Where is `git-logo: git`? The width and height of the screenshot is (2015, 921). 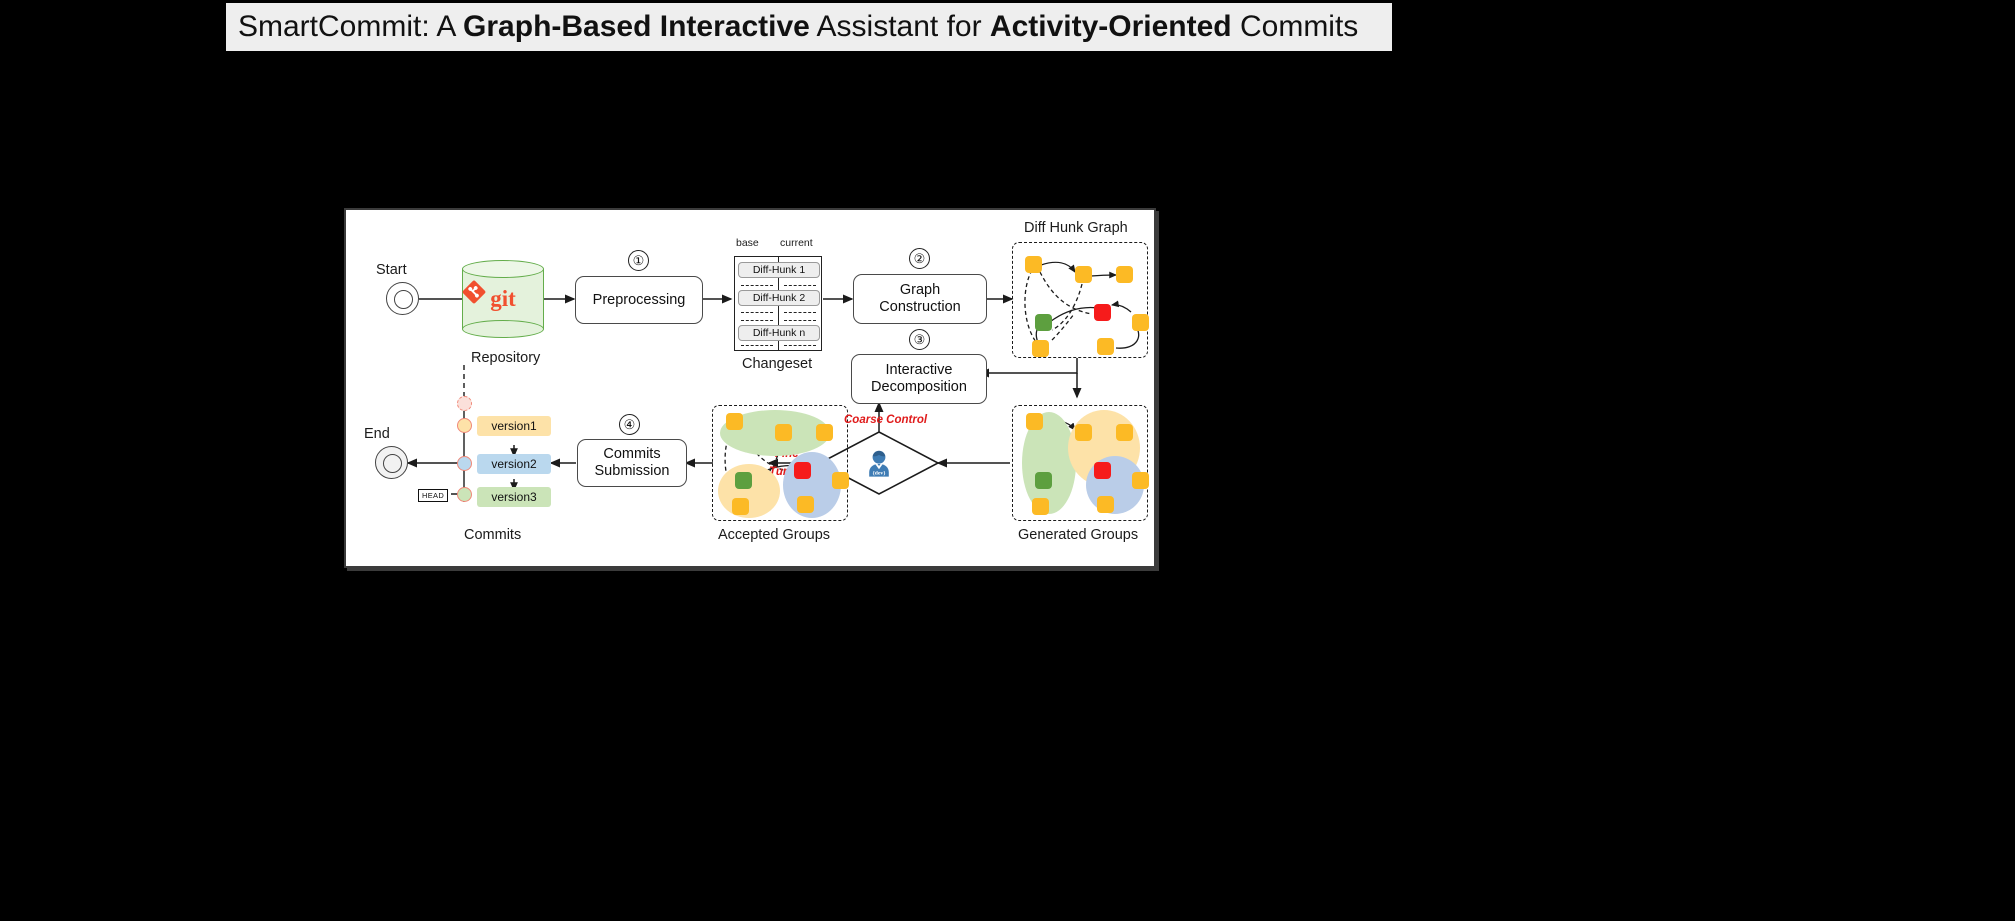
git-logo: git is located at coordinates (503, 299).